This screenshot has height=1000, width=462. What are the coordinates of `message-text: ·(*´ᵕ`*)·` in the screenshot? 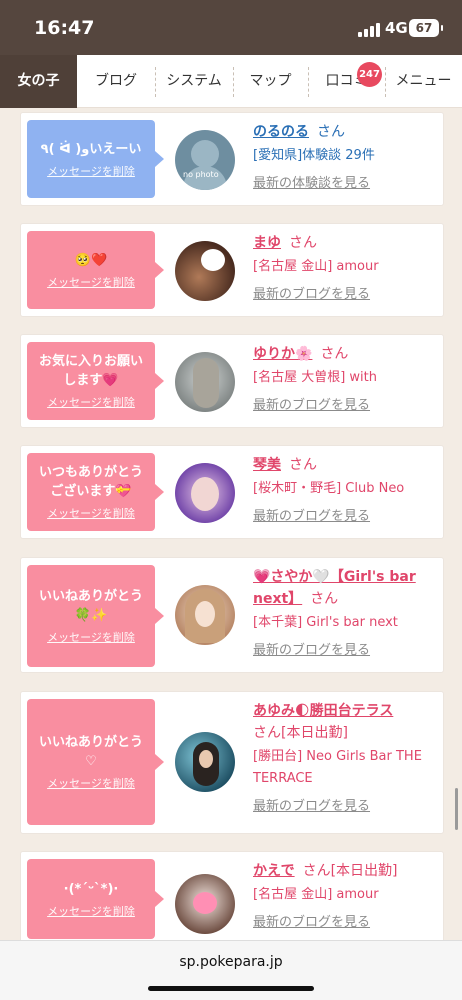 It's located at (91, 889).